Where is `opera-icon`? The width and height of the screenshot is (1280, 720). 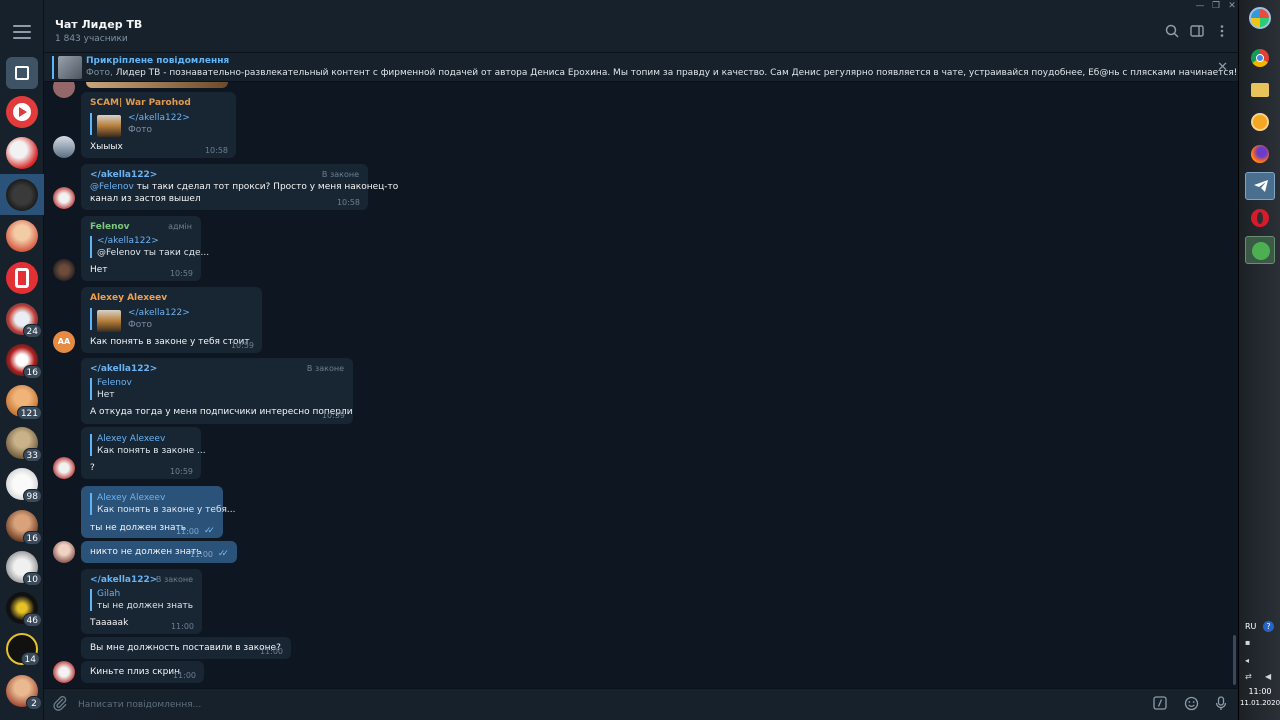 opera-icon is located at coordinates (1260, 218).